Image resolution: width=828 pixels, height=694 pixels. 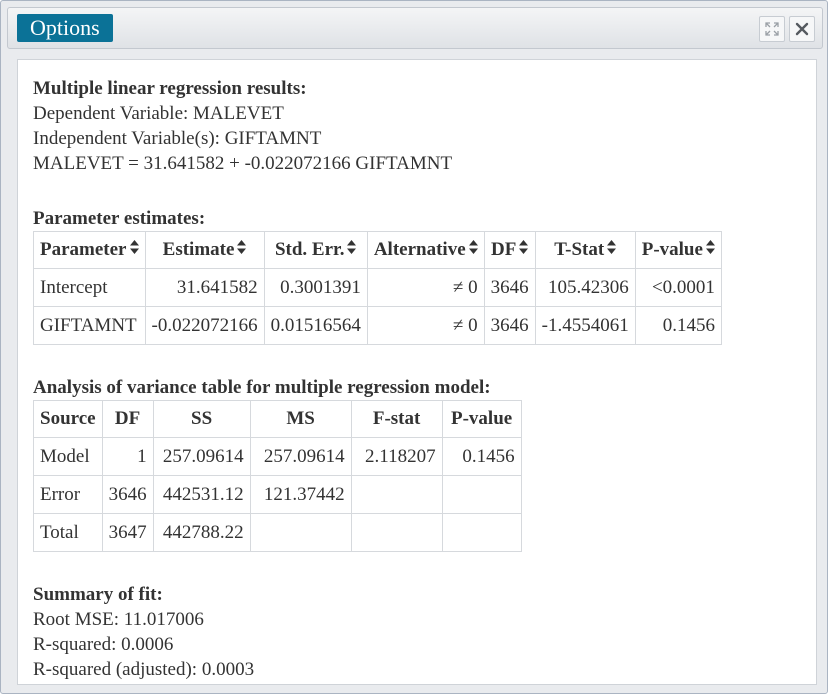 I want to click on table-header-row: Source DF SS MS F-stat P-value, so click(x=277, y=419).